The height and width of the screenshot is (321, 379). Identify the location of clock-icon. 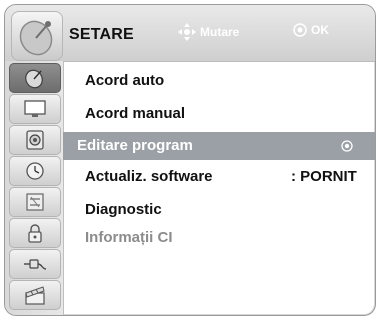
(35, 171).